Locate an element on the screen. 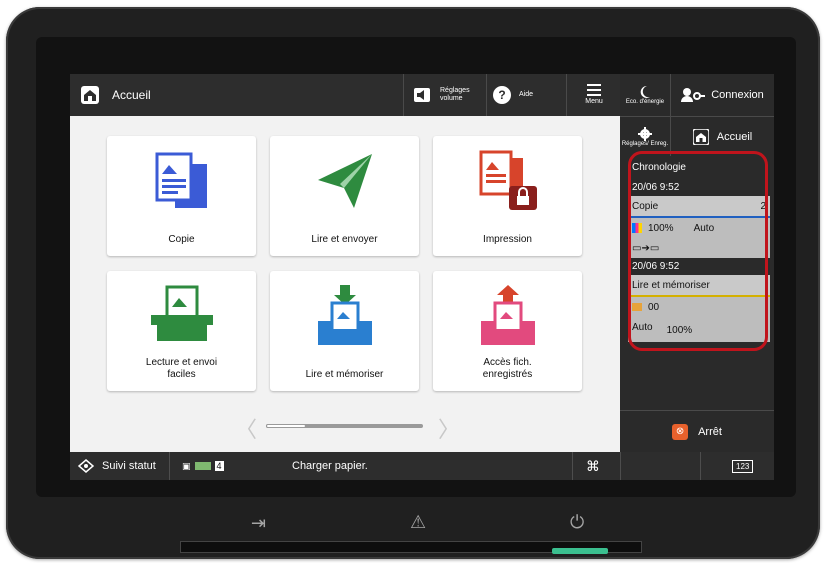 The height and width of the screenshot is (563, 826). help-button: ? Aide is located at coordinates (526, 95).